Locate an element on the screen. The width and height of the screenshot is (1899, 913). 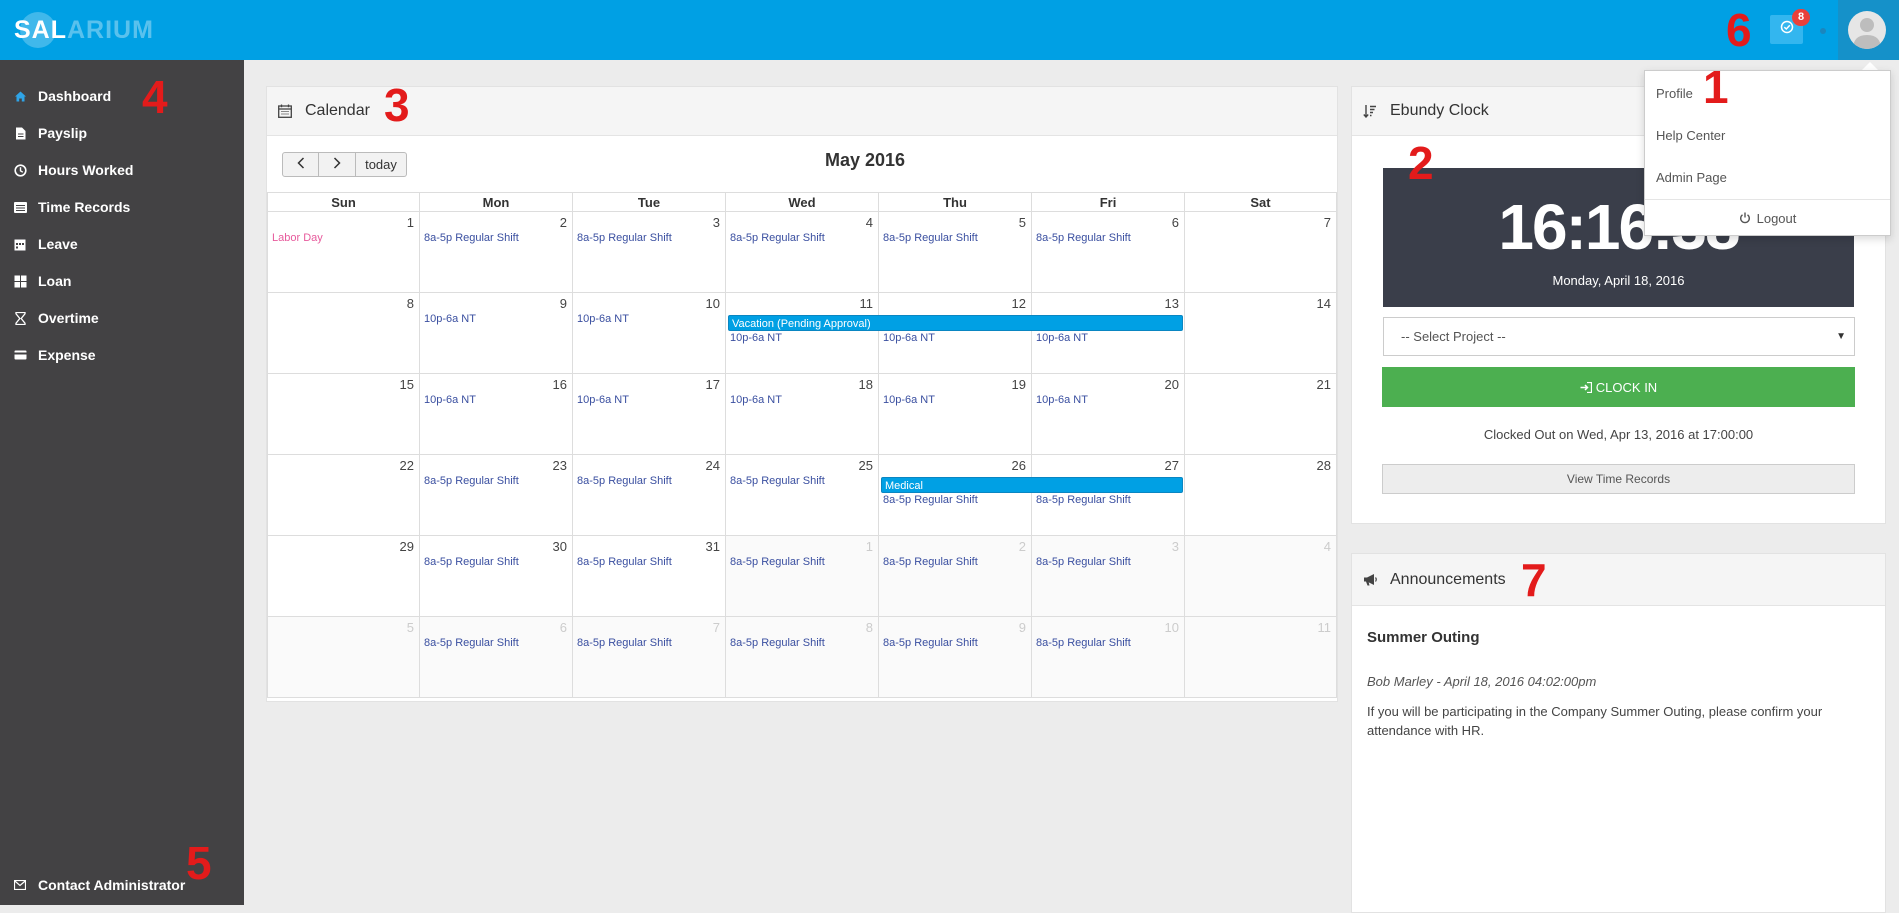
calendar-day-cell: 27 8a-5p Regular Shift is located at coordinates (1108, 495).